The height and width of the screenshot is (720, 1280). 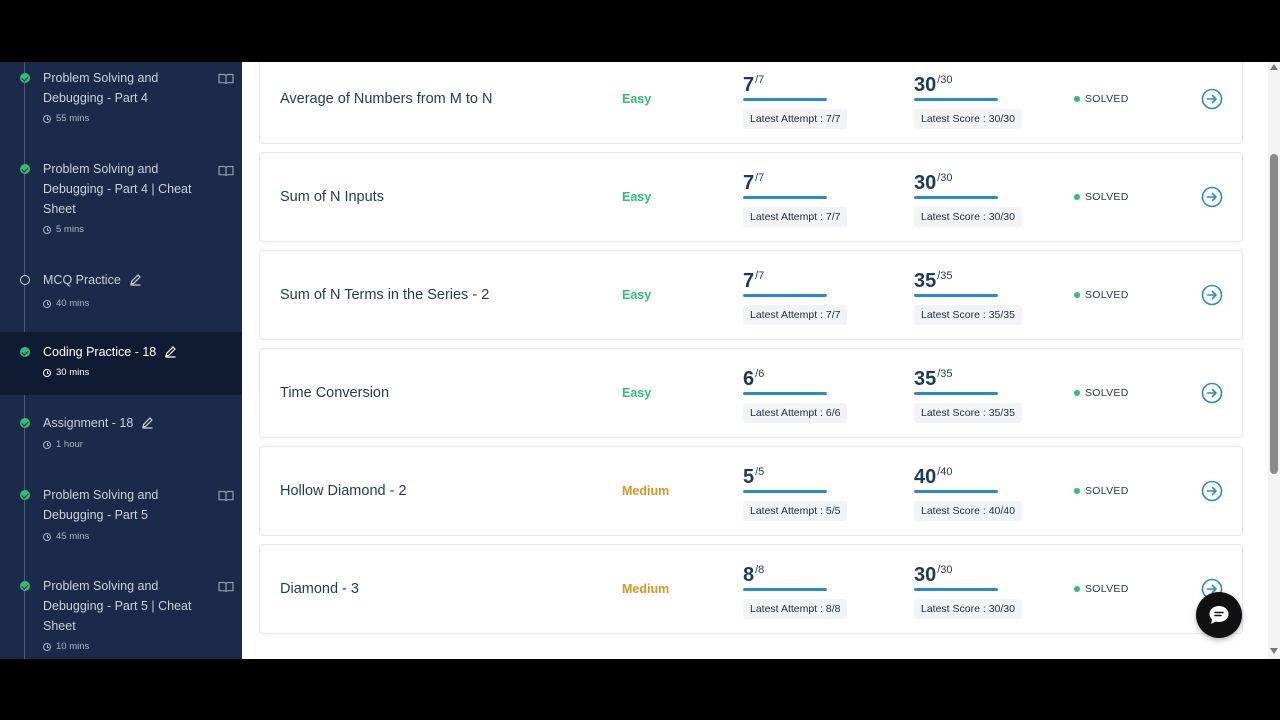 What do you see at coordinates (343, 491) in the screenshot?
I see `question-title: Hollow Diamond - 2` at bounding box center [343, 491].